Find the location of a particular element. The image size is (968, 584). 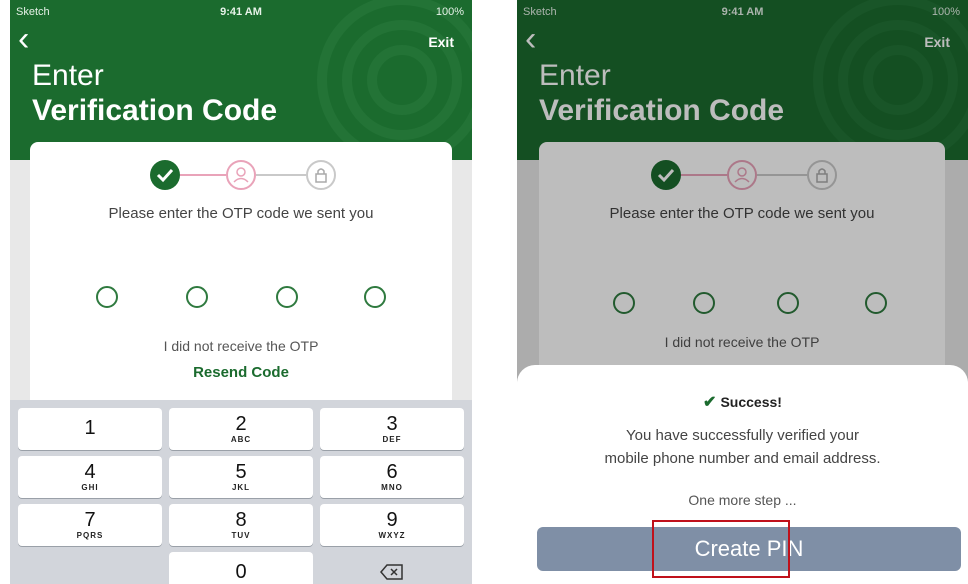

key-digit: 1 is located at coordinates (90, 428).